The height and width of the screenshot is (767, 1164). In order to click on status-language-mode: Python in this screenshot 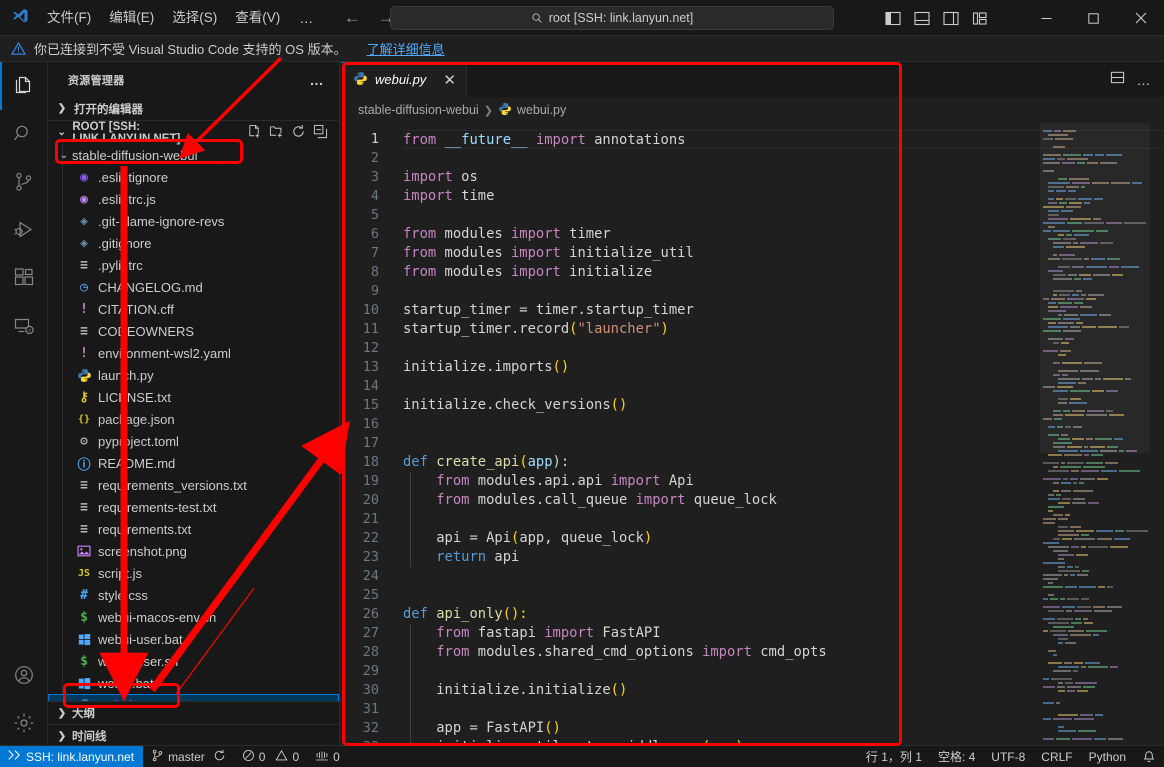, I will do `click(1107, 756)`.